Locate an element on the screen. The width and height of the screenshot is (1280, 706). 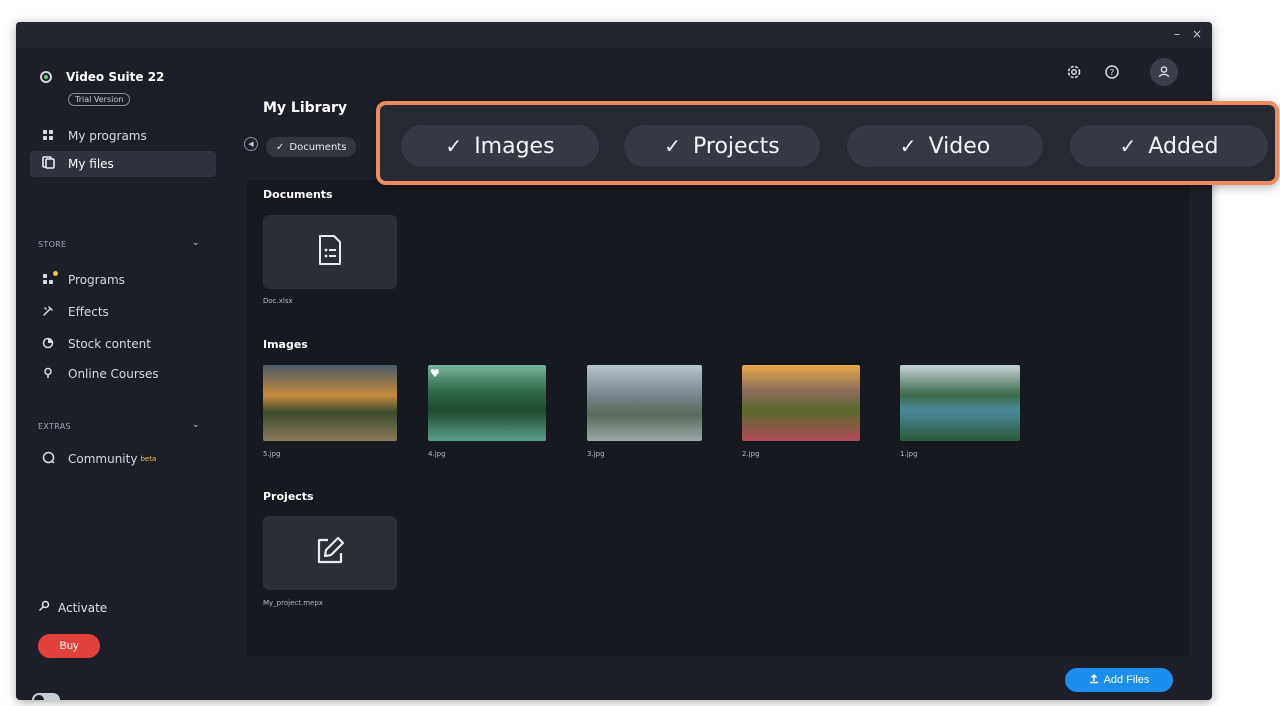
file-name: 3.jpg is located at coordinates (596, 454).